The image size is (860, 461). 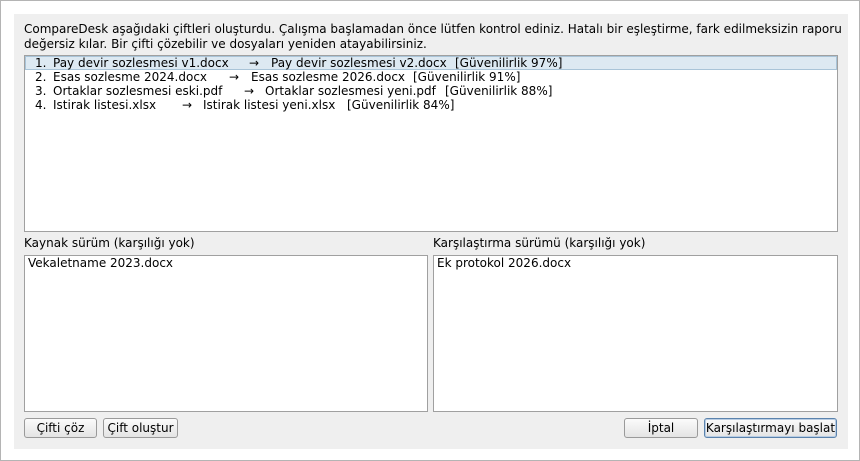 What do you see at coordinates (359, 63) in the screenshot?
I see `pair-target: Pay devir sozlesmesi v2.docx` at bounding box center [359, 63].